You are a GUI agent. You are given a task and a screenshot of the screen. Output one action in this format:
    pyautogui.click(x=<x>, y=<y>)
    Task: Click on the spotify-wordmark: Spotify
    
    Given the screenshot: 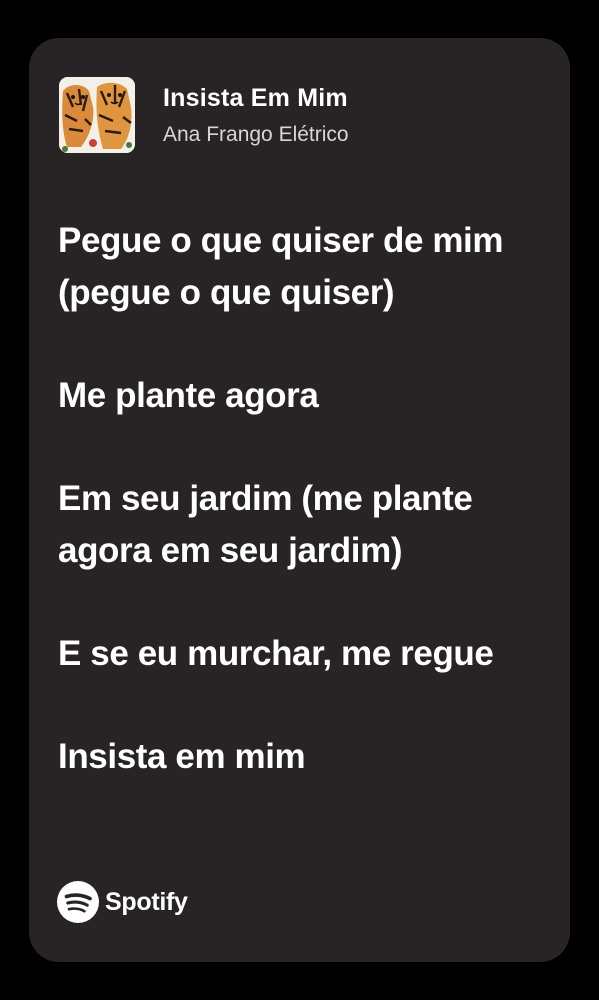 What is the action you would take?
    pyautogui.click(x=146, y=901)
    